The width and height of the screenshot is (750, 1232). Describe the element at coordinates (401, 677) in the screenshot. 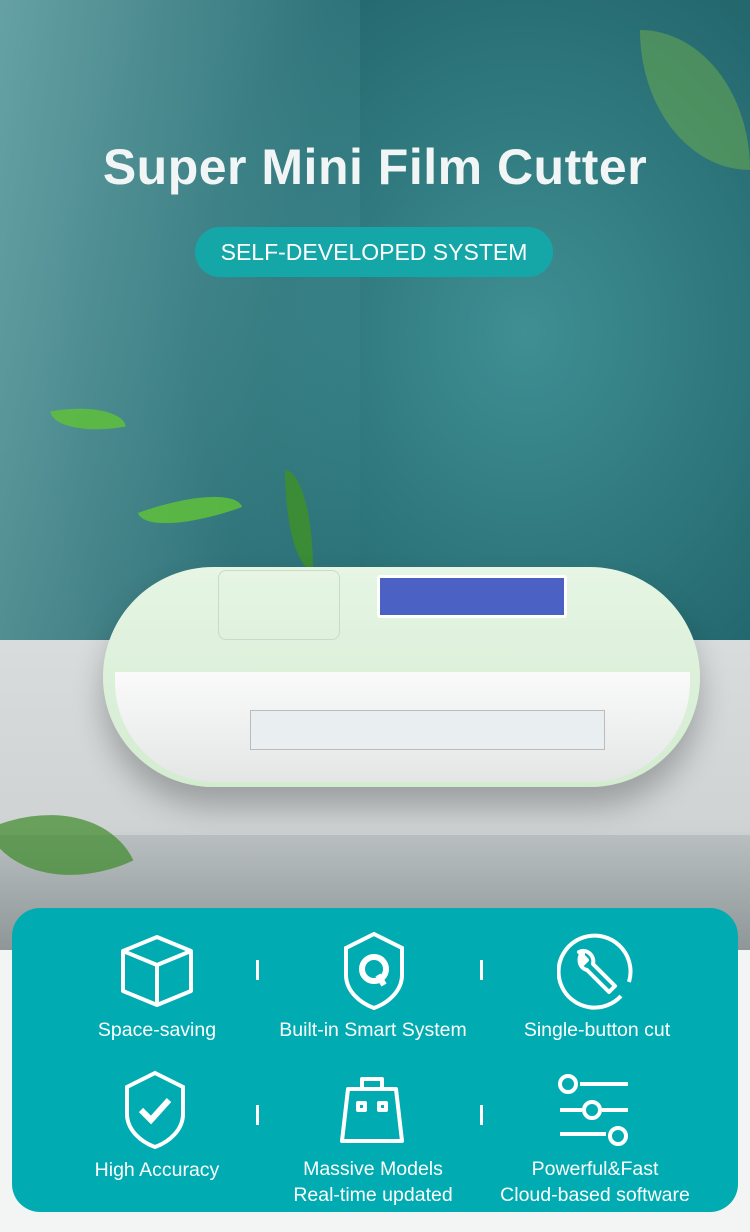

I see `film-cutter-product-image` at that location.